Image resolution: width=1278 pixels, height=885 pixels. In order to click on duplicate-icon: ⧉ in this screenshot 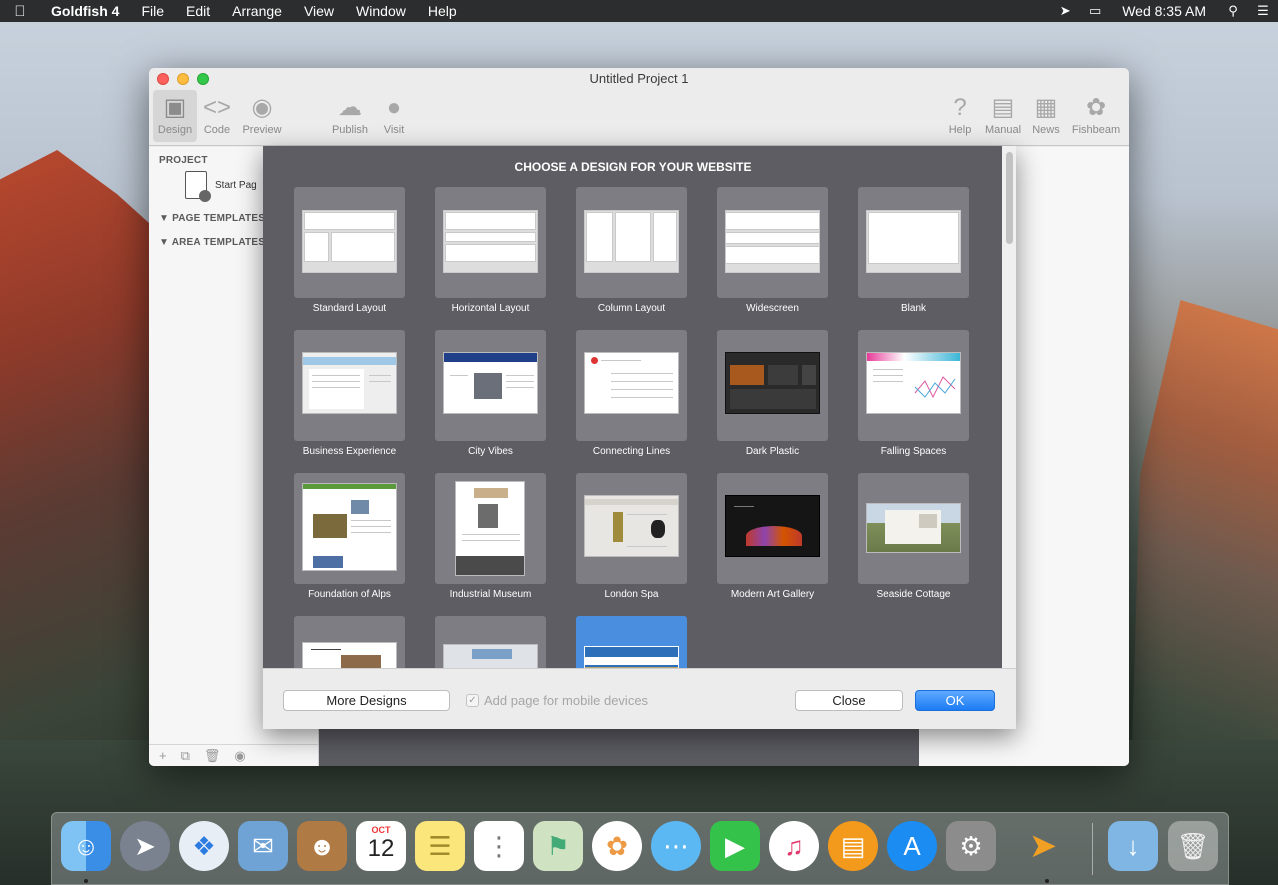, I will do `click(185, 756)`.